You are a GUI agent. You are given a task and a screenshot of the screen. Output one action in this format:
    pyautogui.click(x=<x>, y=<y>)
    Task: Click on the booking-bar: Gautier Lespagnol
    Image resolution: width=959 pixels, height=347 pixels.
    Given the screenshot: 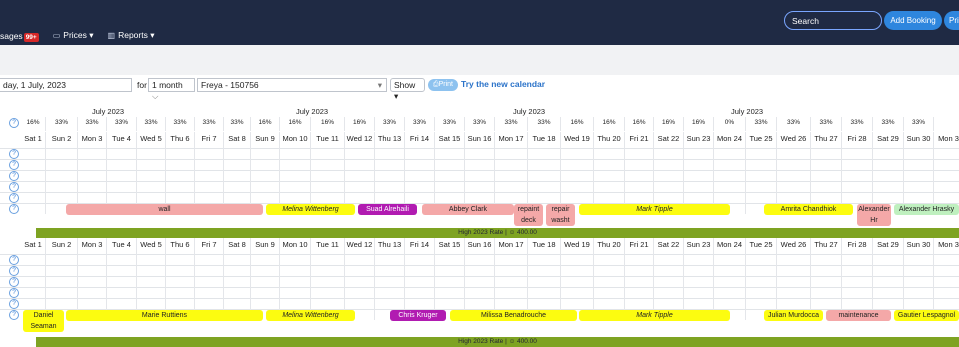 What is the action you would take?
    pyautogui.click(x=926, y=315)
    